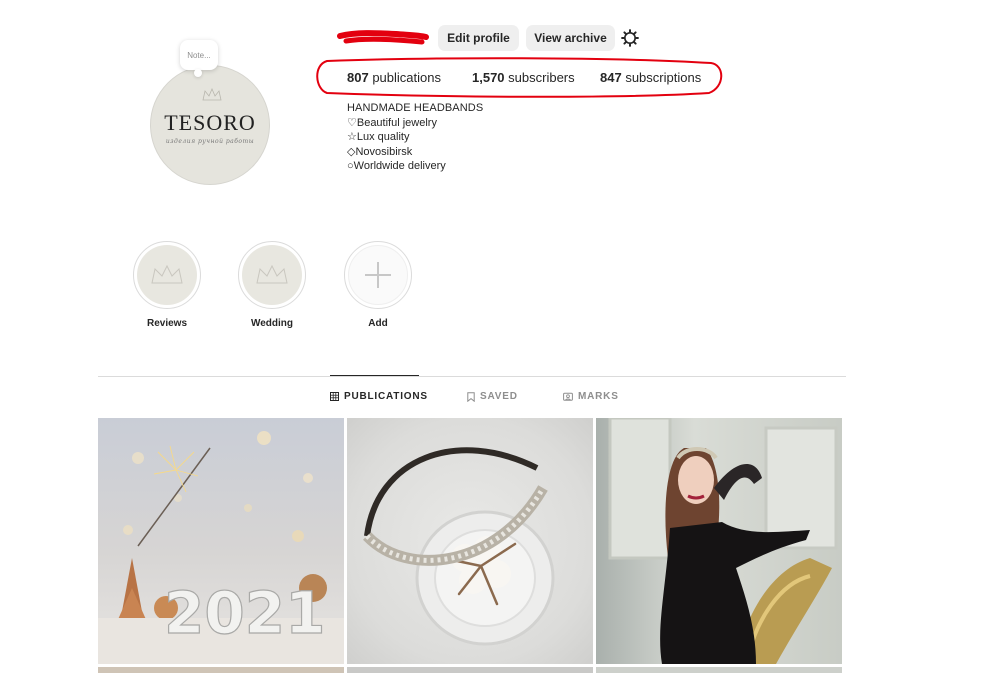 This screenshot has width=993, height=673. I want to click on highlight-label: Add, so click(378, 323).